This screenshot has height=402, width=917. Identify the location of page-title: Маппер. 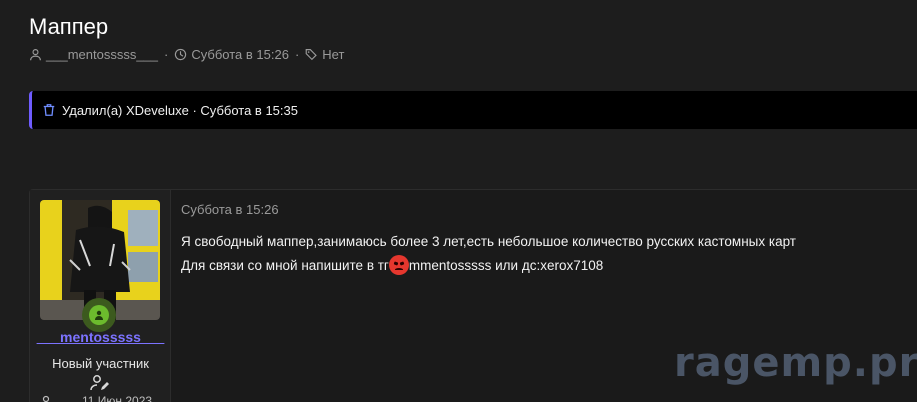
(69, 26).